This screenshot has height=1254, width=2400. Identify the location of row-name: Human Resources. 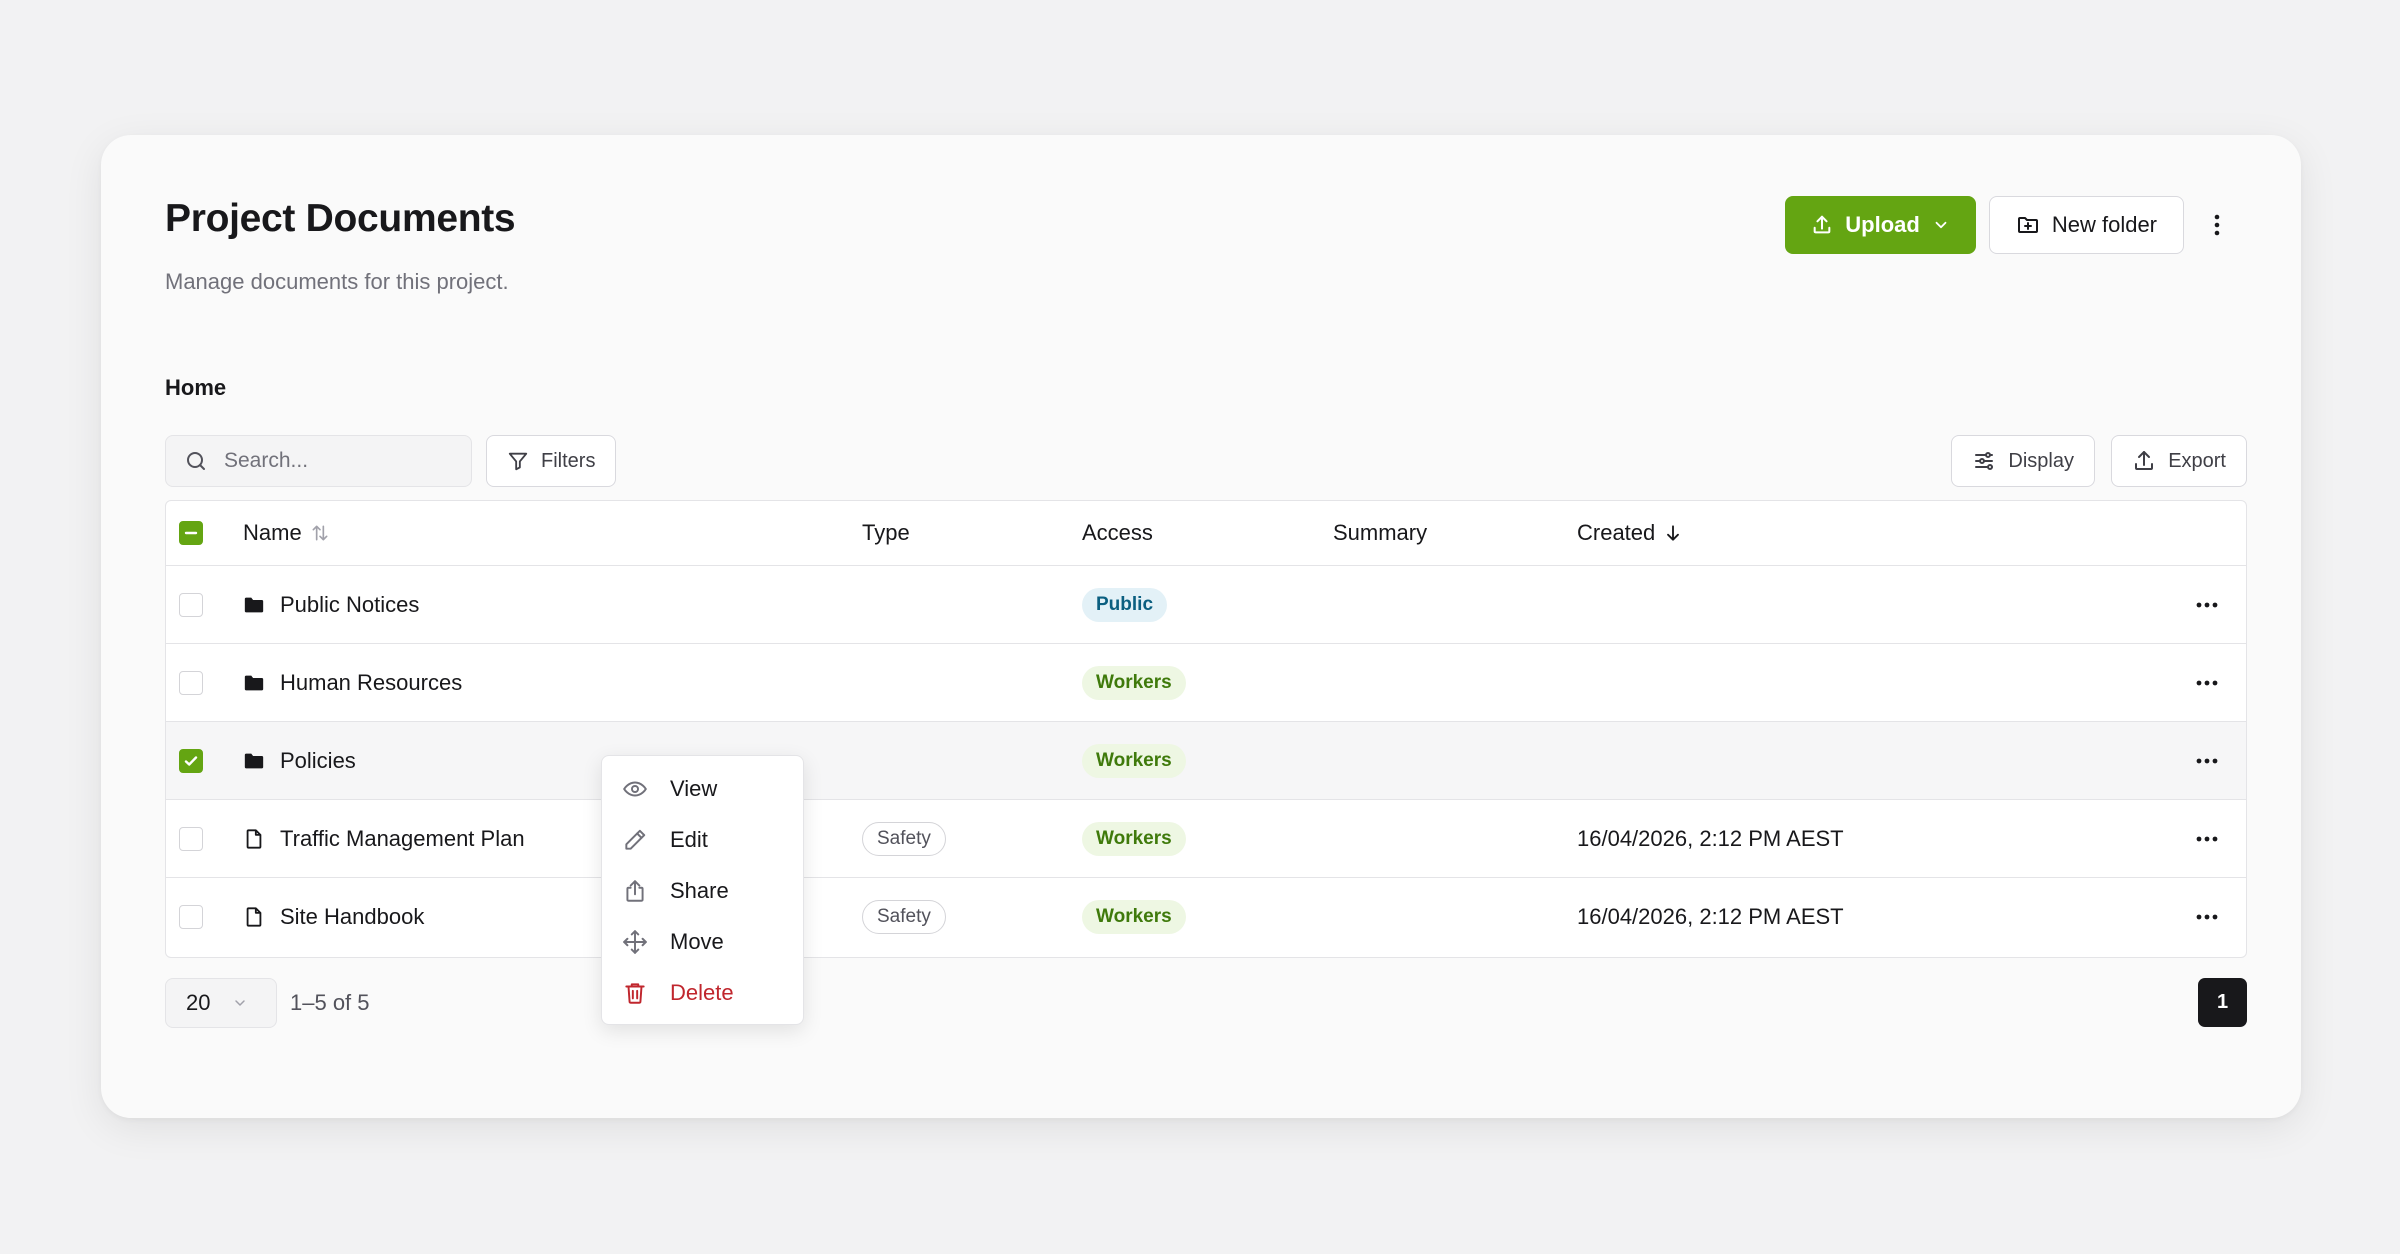
(371, 683).